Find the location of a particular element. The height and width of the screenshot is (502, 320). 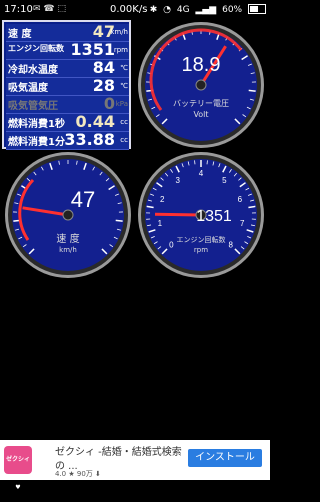

speed-gauge: 47 速 度 km/h is located at coordinates (68, 215).